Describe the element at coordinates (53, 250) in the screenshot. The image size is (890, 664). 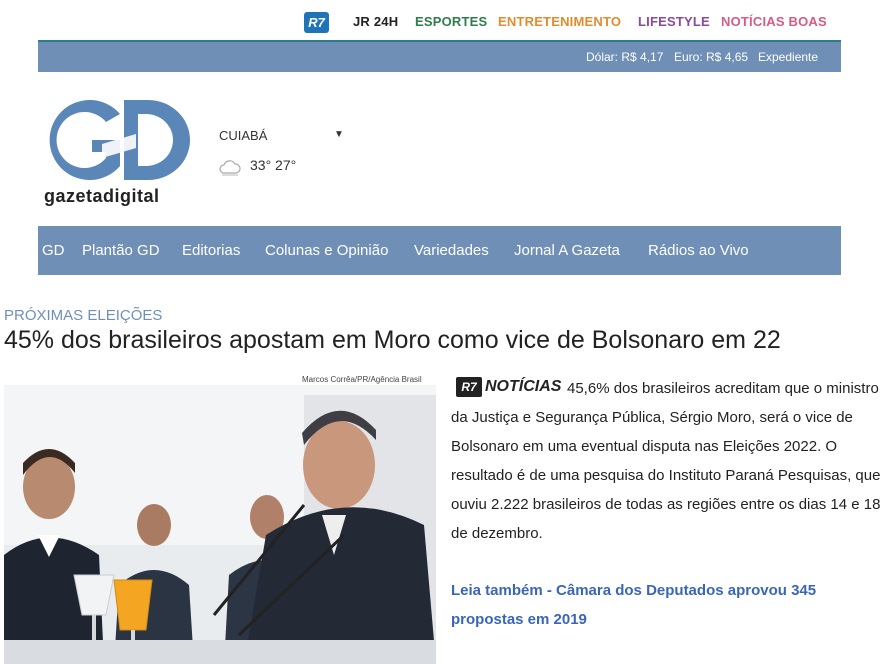
I see `nav-item-gd: GD` at that location.